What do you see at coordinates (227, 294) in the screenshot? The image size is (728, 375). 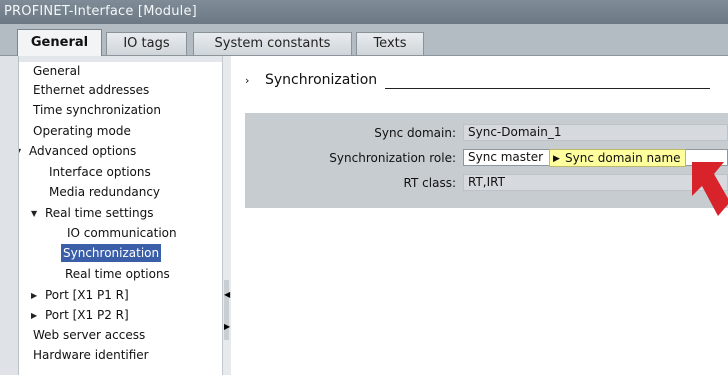 I see `collapse-left-icon: ◀` at bounding box center [227, 294].